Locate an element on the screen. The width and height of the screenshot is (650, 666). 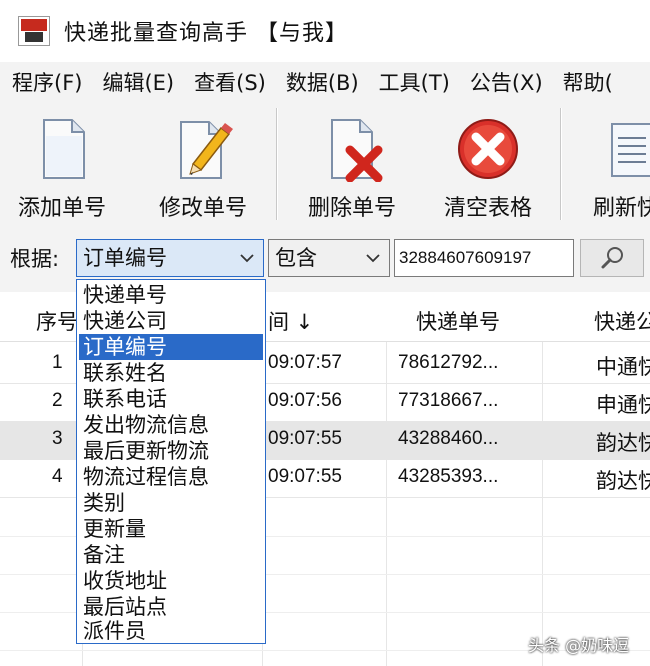
filter-field-select: 订单编号 is located at coordinates (170, 258).